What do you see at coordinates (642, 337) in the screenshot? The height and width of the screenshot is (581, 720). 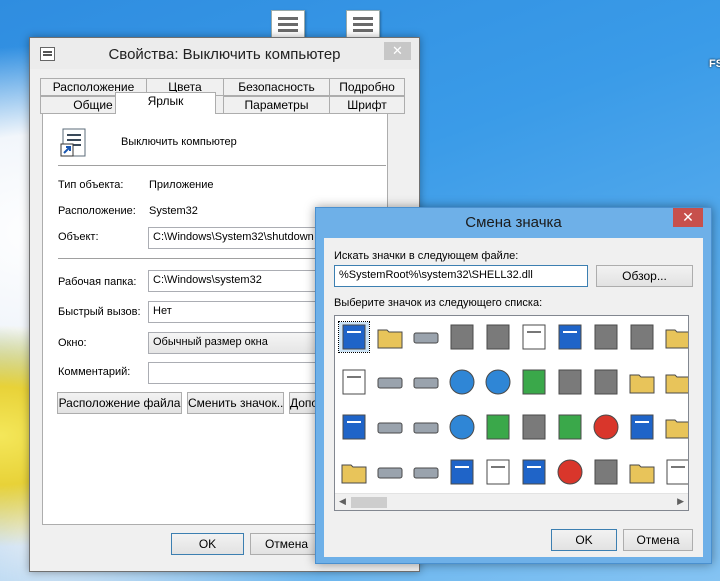 I see `recycle-bin-icon` at bounding box center [642, 337].